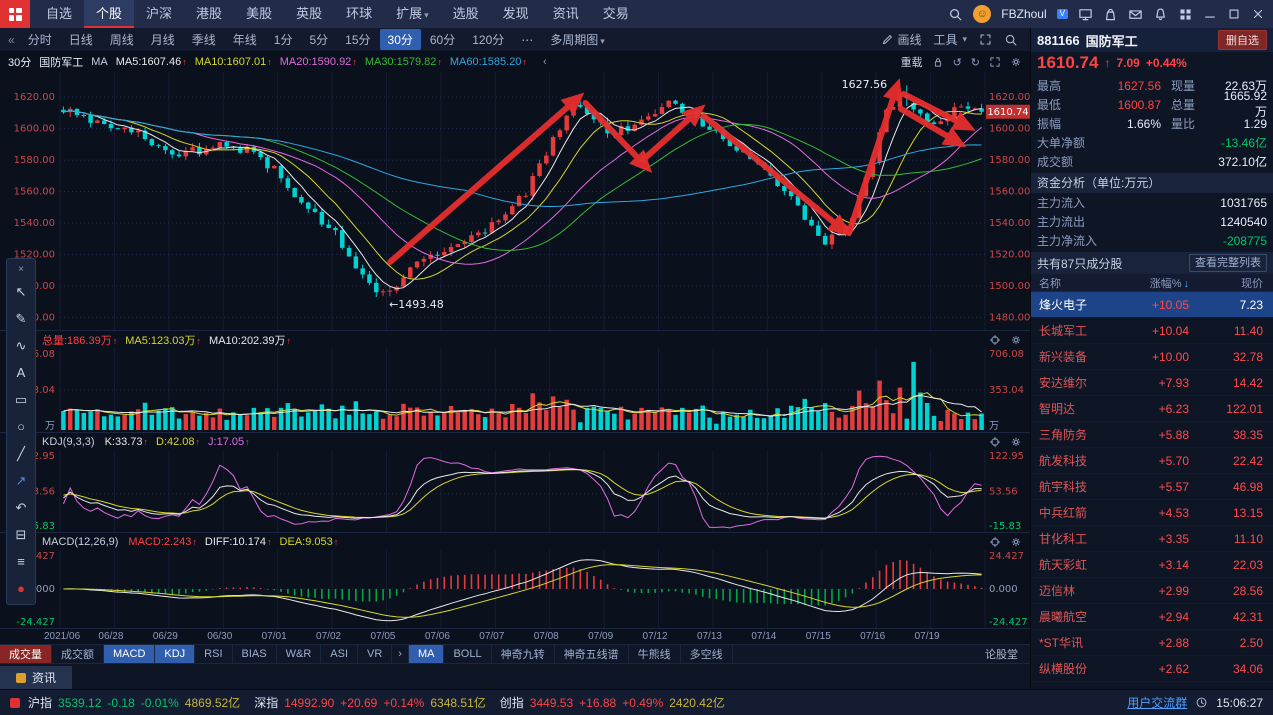 Image resolution: width=1273 pixels, height=715 pixels. Describe the element at coordinates (516, 14) in the screenshot. I see `menu-item-发现: 发现` at that location.